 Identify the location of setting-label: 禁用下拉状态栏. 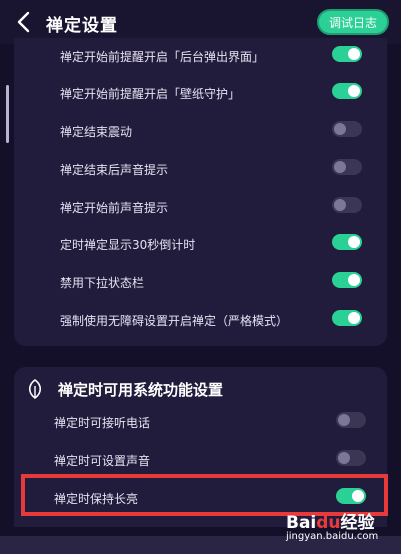
(102, 283).